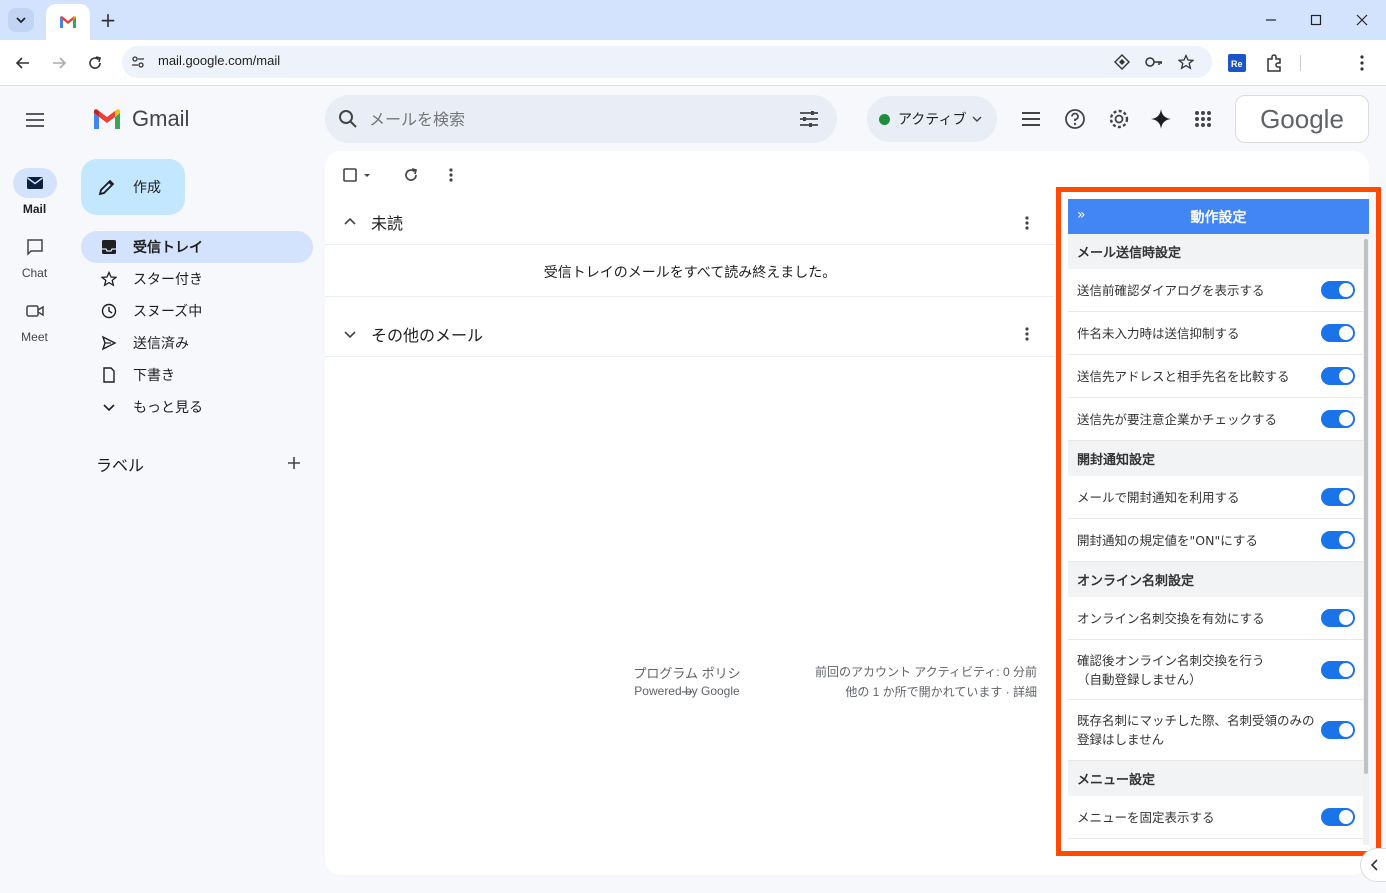 The image size is (1386, 893). What do you see at coordinates (1031, 119) in the screenshot?
I see `density-list-icon` at bounding box center [1031, 119].